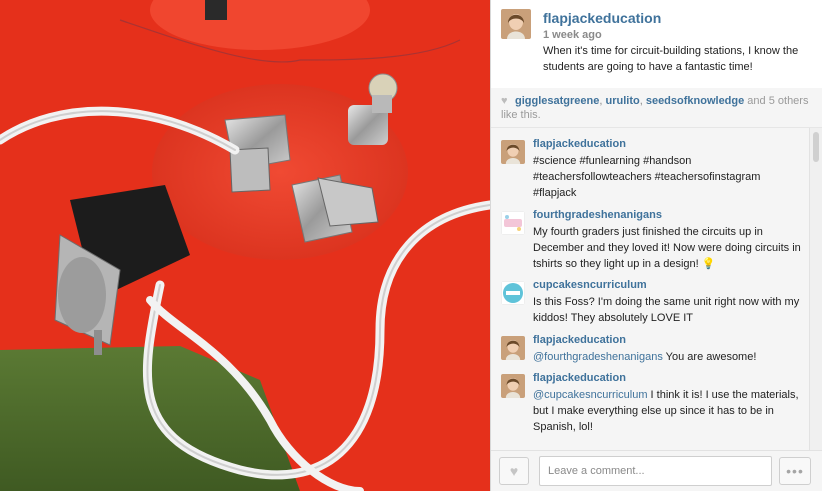  What do you see at coordinates (557, 101) in the screenshot?
I see `like-user: gigglesatgreene` at bounding box center [557, 101].